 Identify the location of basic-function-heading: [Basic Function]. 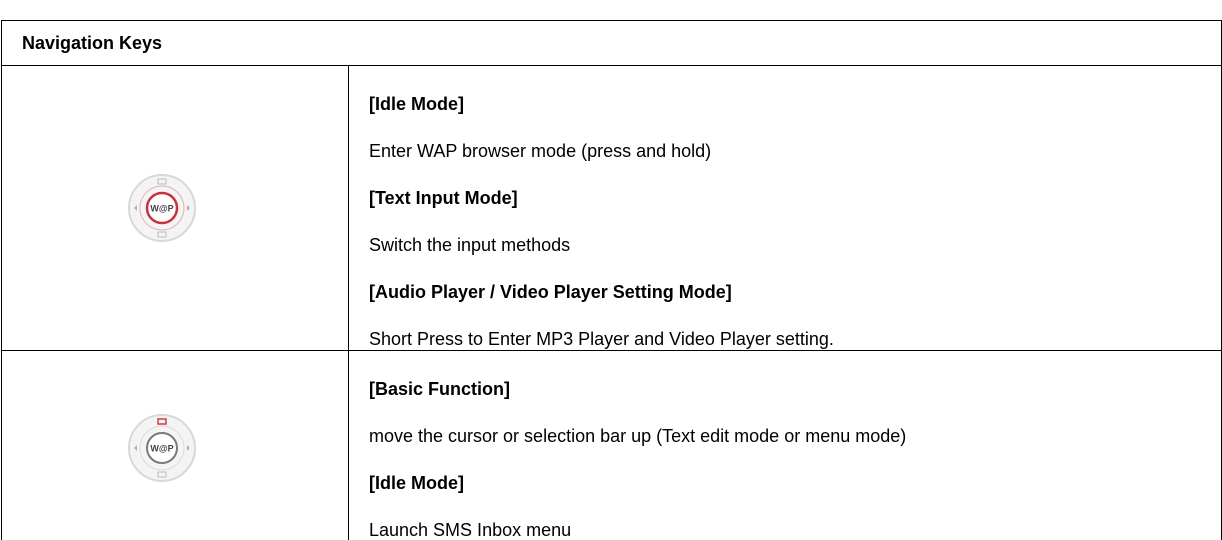
(795, 389).